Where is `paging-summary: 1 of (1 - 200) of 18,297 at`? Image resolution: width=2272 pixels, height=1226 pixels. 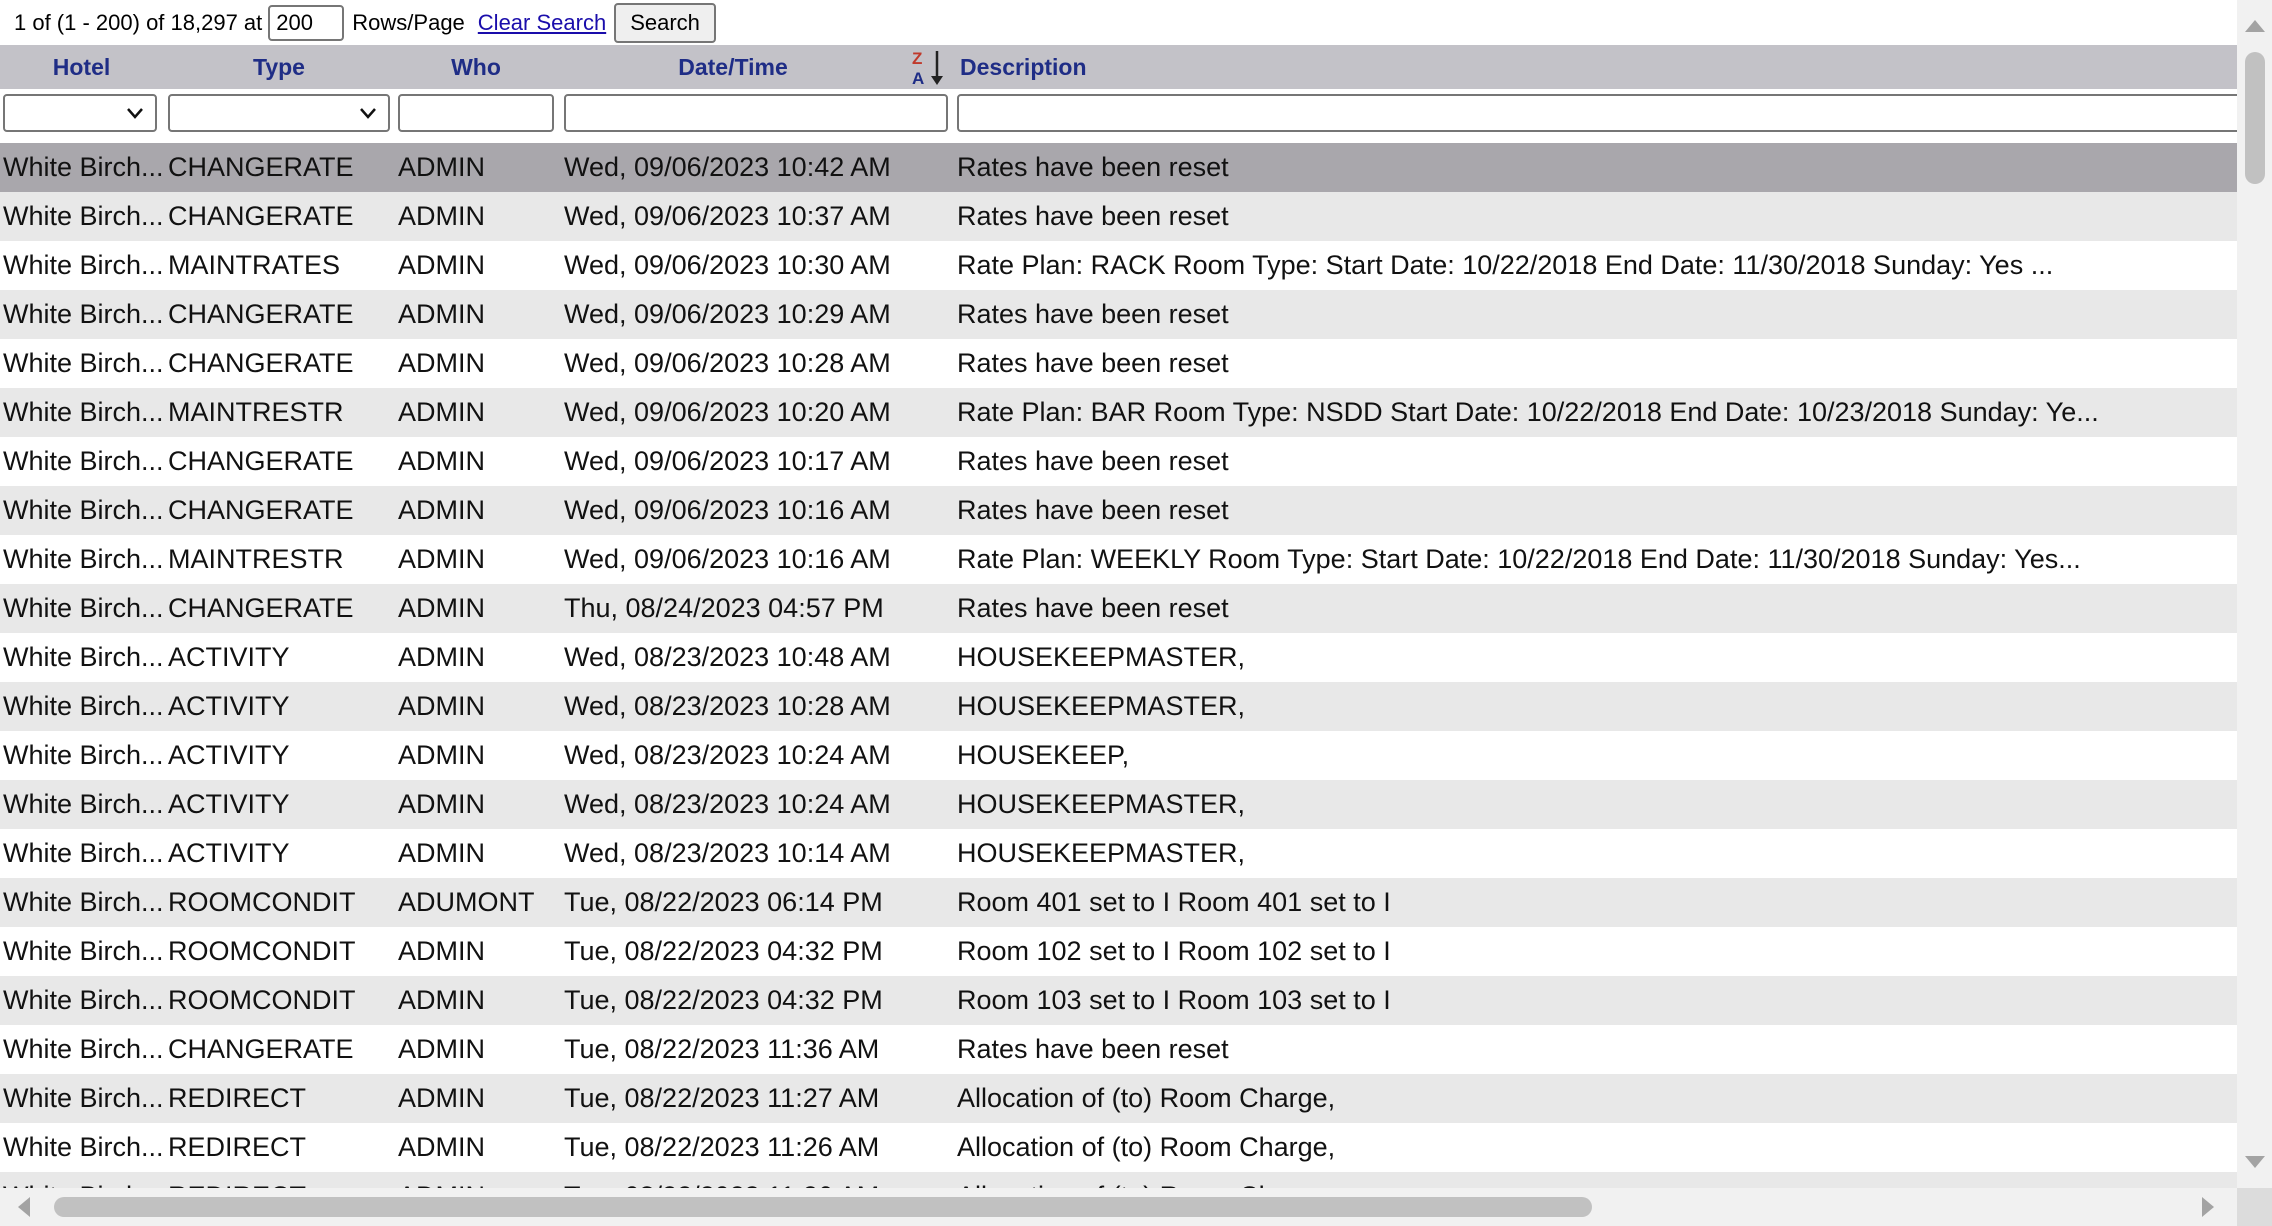
paging-summary: 1 of (1 - 200) of 18,297 at is located at coordinates (138, 22).